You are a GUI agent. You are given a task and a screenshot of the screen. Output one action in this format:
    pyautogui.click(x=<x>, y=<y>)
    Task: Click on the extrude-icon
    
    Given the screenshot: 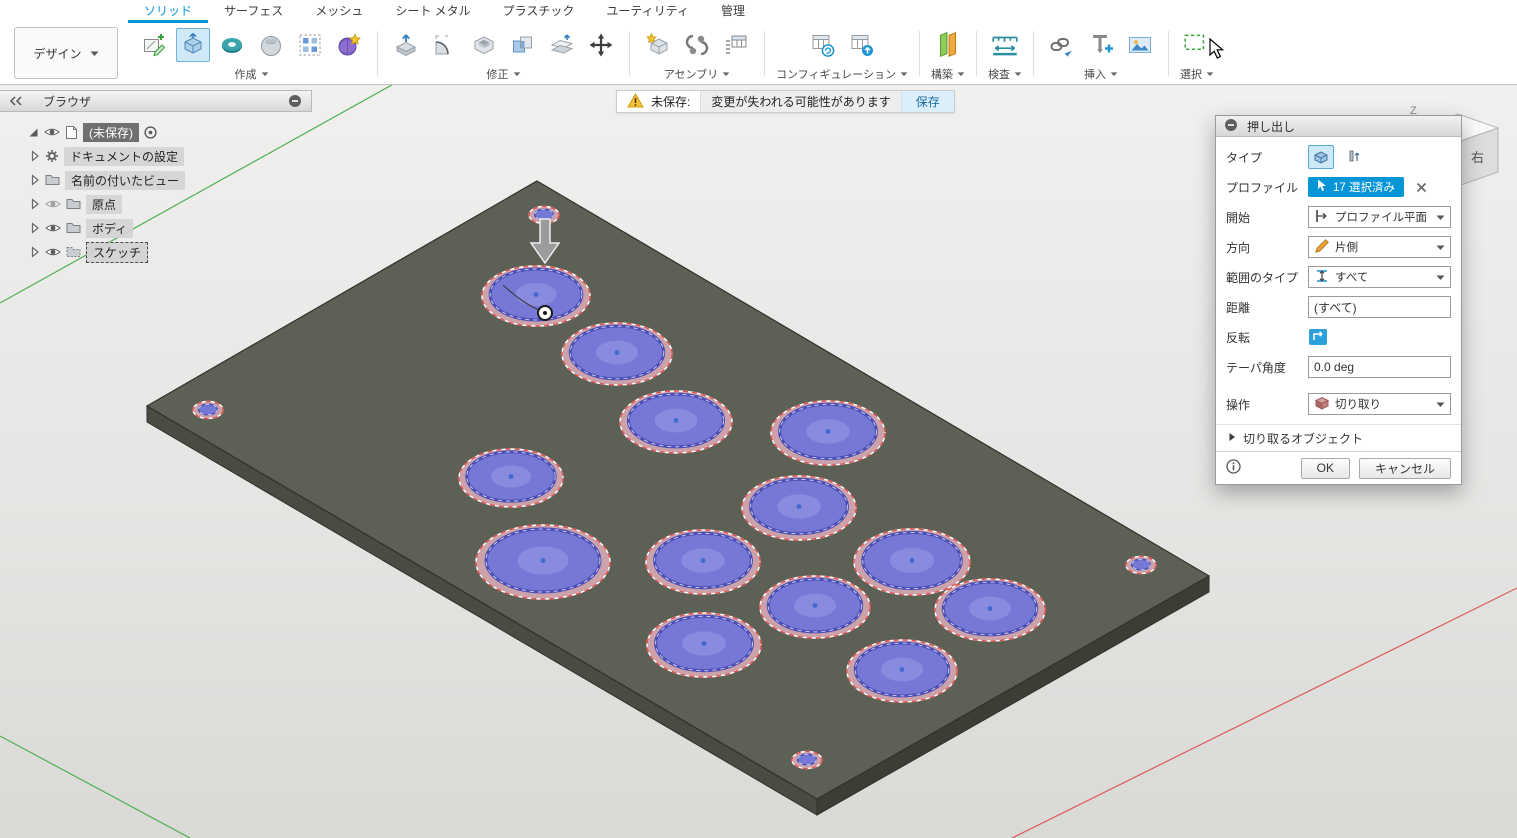 What is the action you would take?
    pyautogui.click(x=193, y=45)
    